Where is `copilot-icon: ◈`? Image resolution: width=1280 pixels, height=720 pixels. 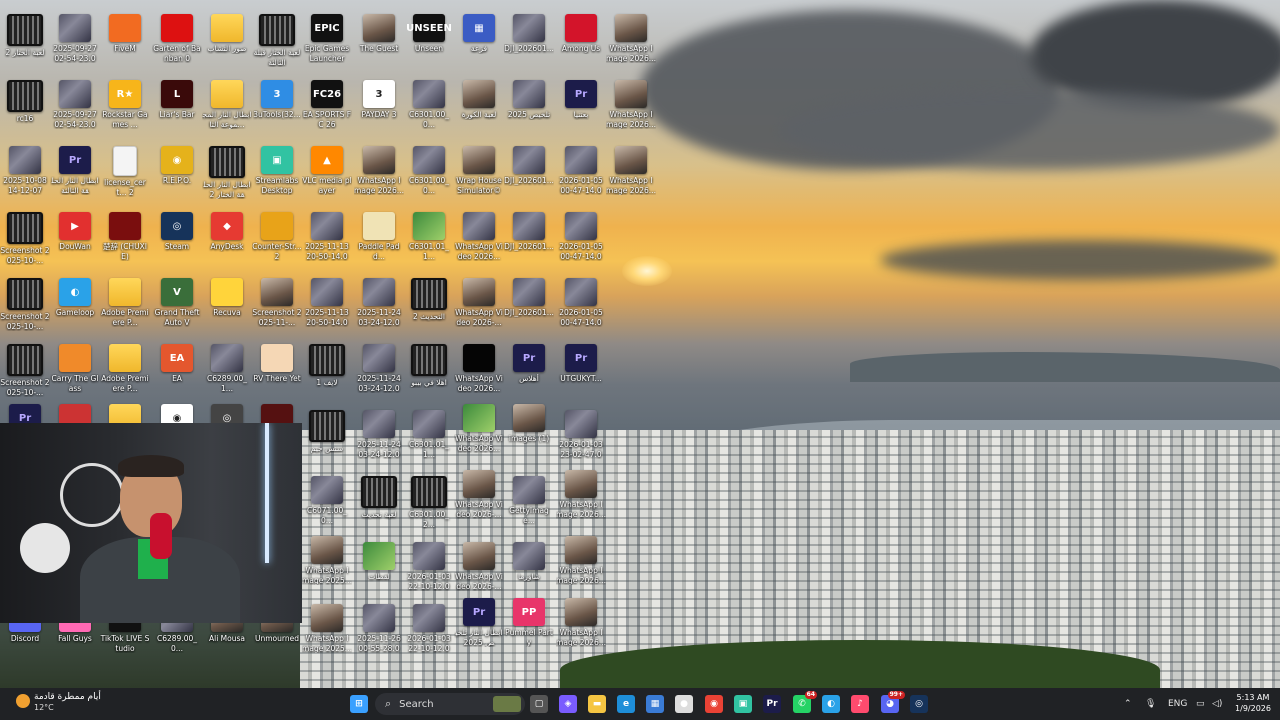
copilot-icon: ◈ is located at coordinates (568, 704).